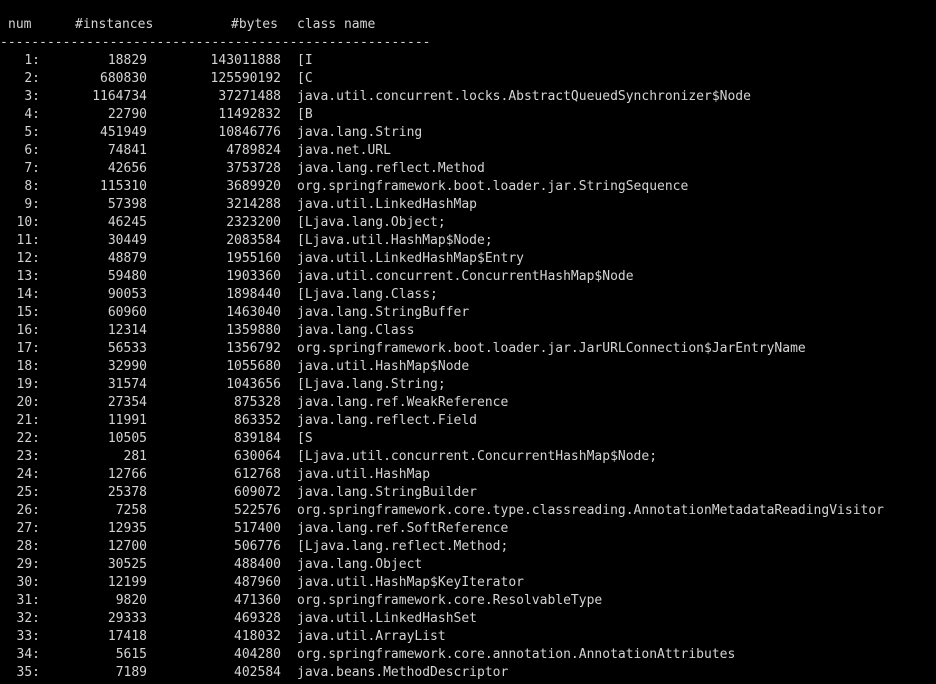 This screenshot has width=936, height=684. What do you see at coordinates (468, 223) in the screenshot?
I see `table-row: 10: 46245 2323200 [Ljava.lang.Object;` at bounding box center [468, 223].